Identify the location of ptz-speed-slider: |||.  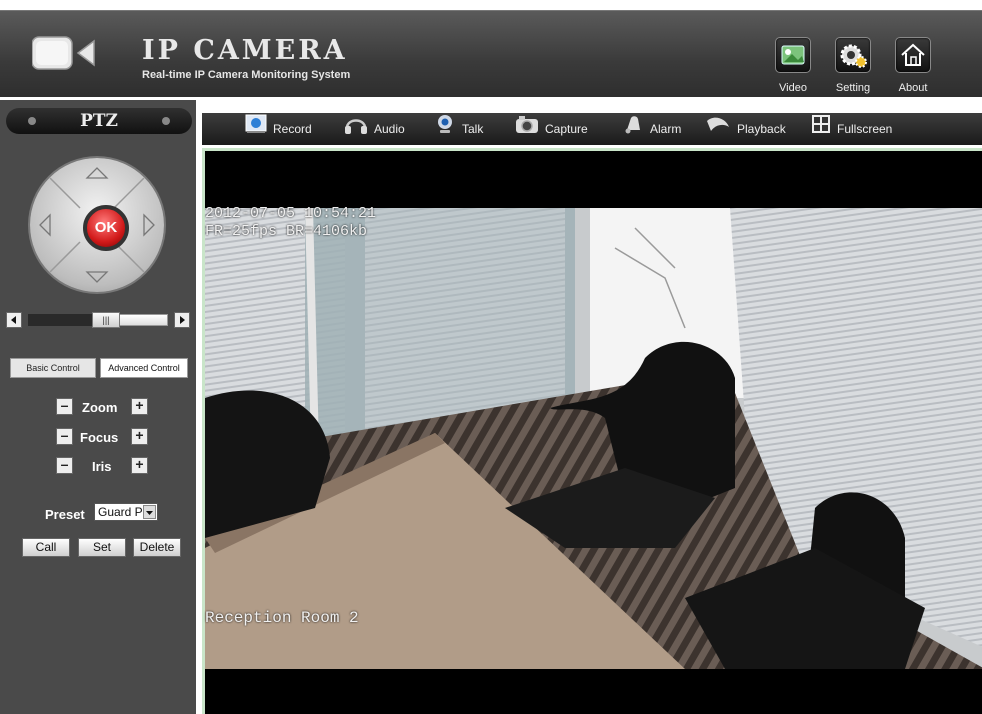
(98, 320).